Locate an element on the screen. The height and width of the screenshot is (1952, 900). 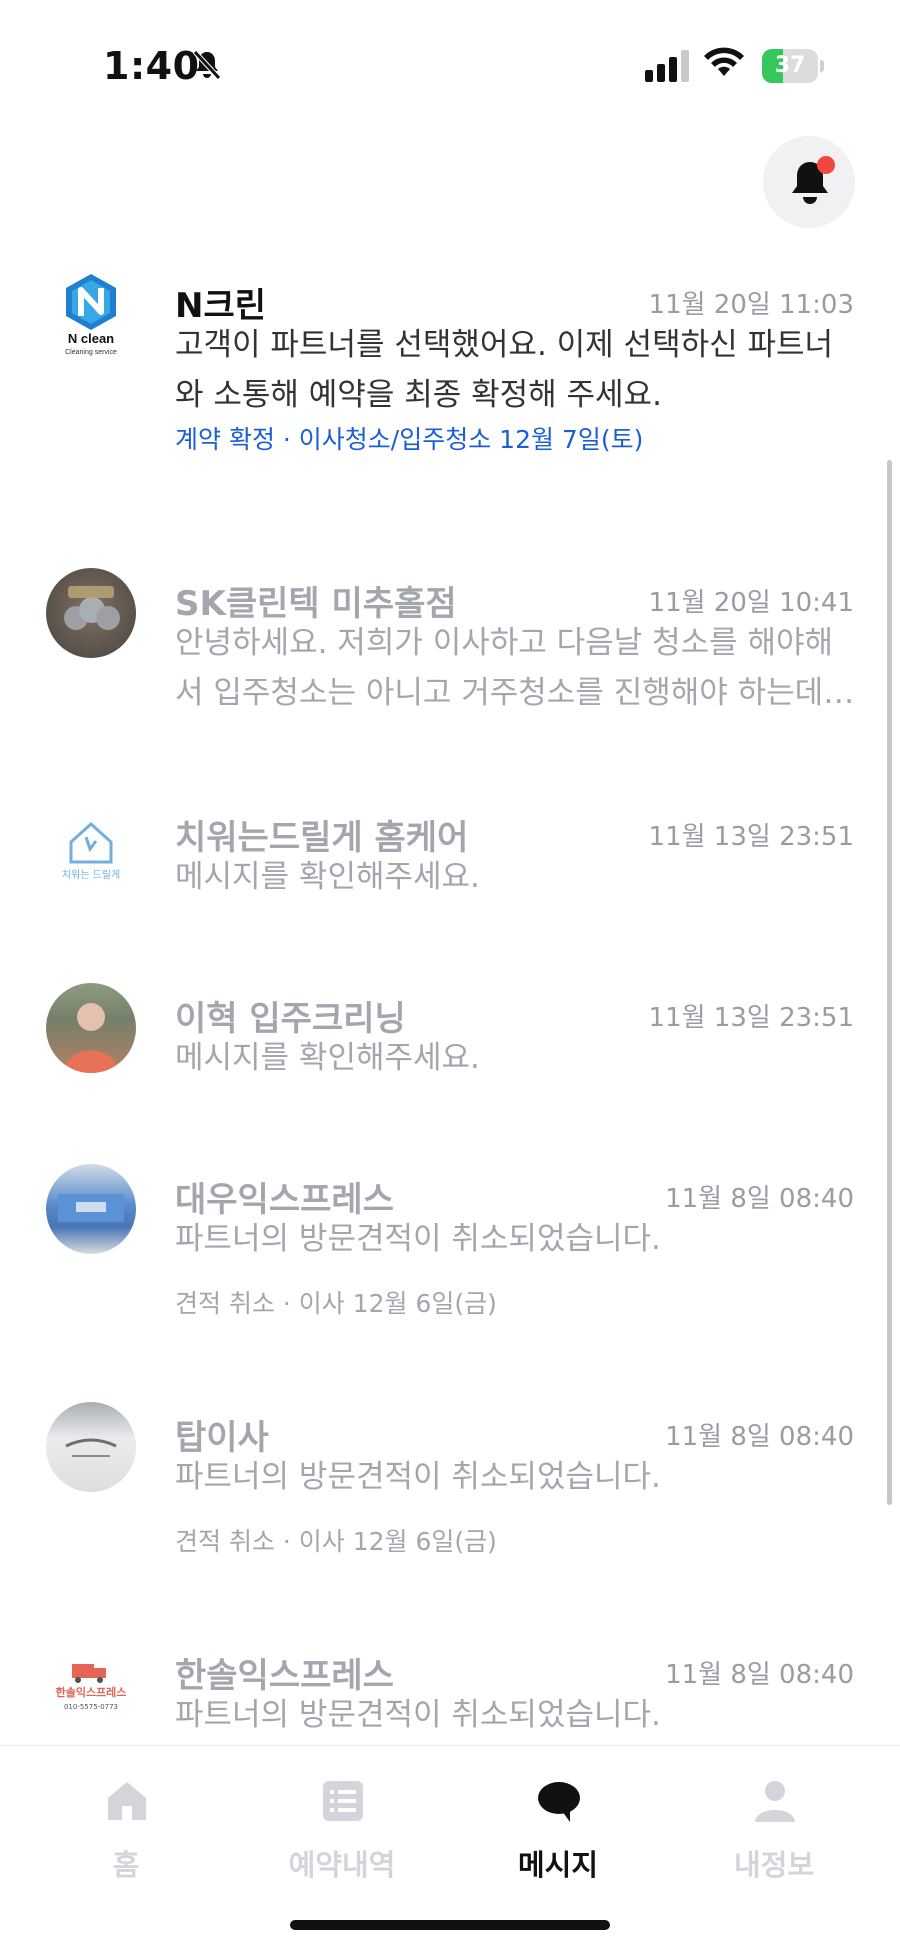
message-time: 11월 20일 10:41 is located at coordinates (751, 603).